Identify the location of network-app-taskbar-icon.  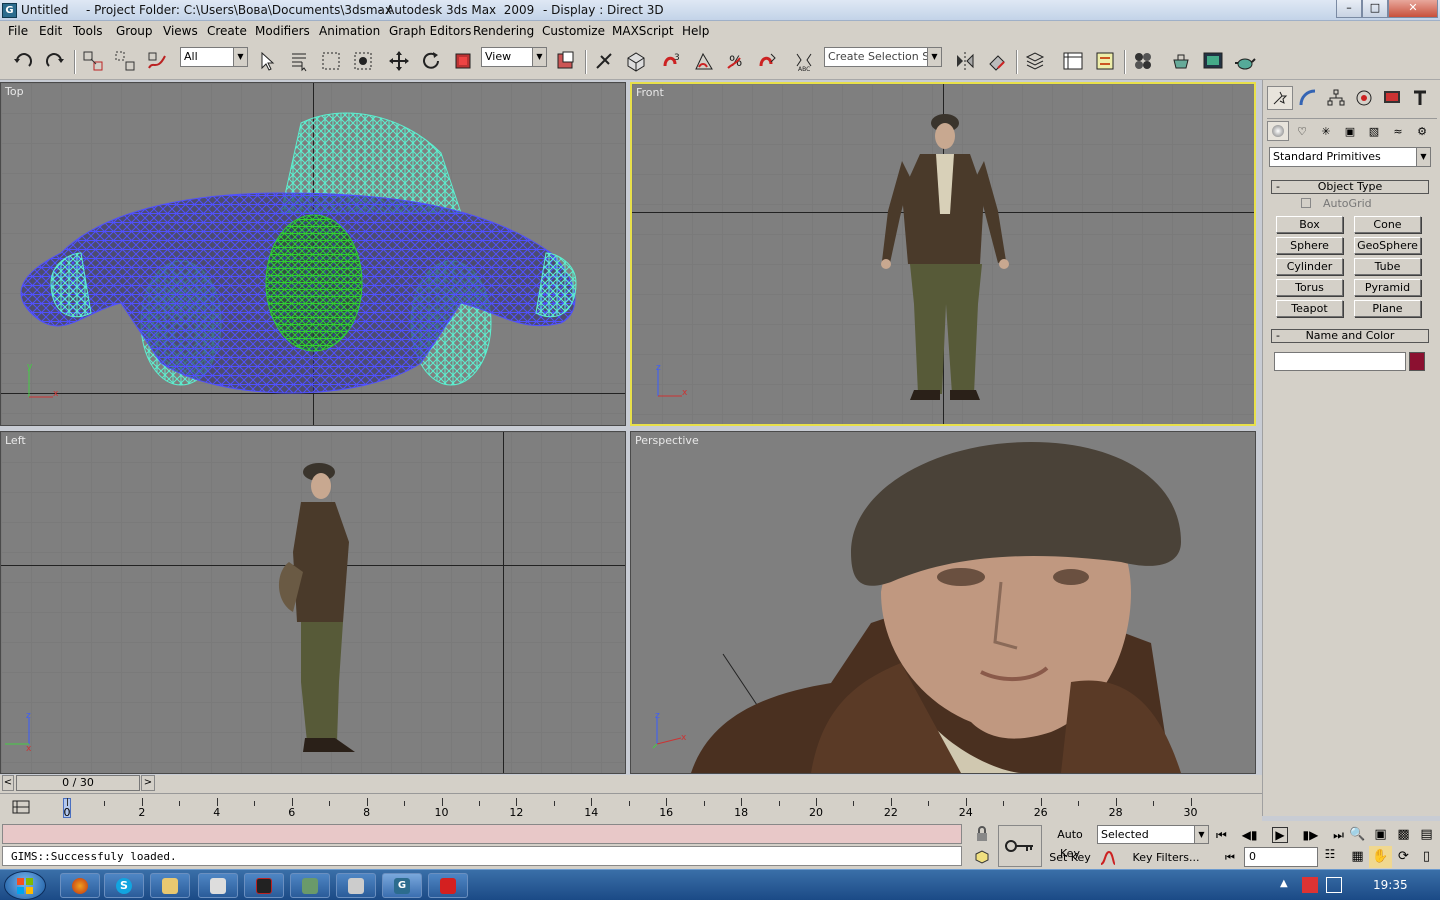
(310, 885).